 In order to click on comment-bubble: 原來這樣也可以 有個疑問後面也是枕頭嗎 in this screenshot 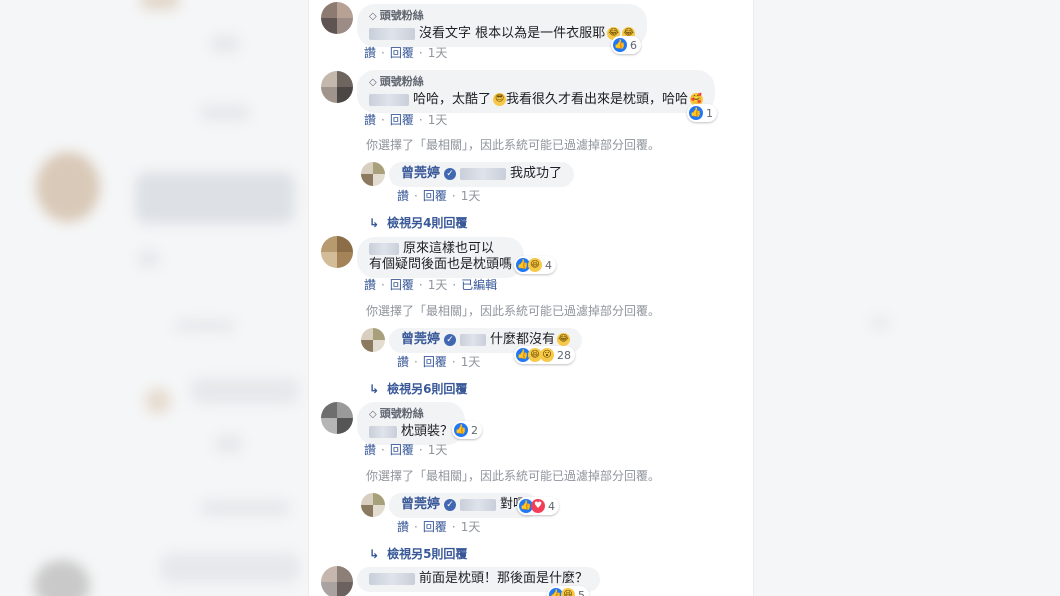, I will do `click(441, 257)`.